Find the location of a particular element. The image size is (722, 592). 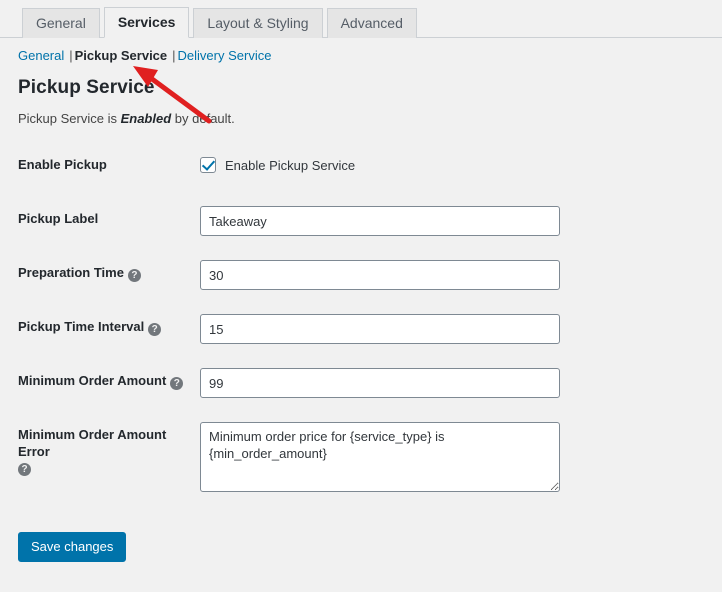

help-icon-minimum-order-amount: ? is located at coordinates (177, 383).